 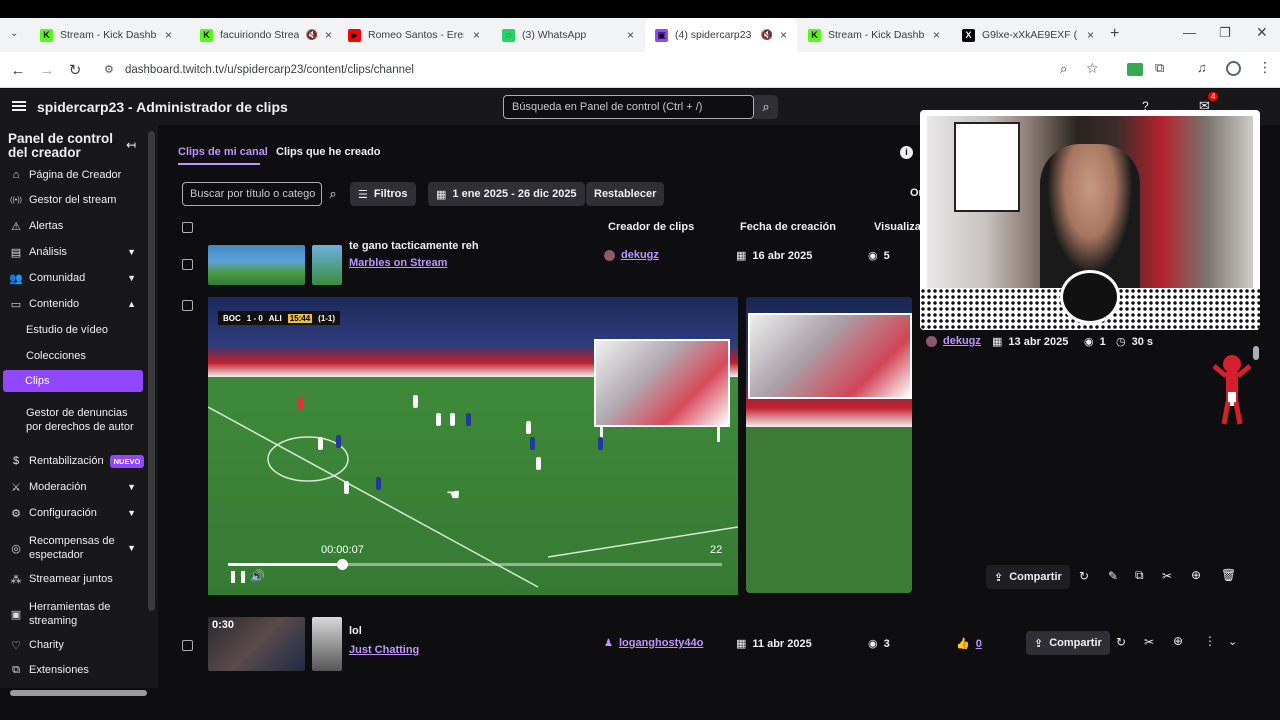 What do you see at coordinates (74, 645) in the screenshot?
I see `sidebar-item-charity: ♡ Charity` at bounding box center [74, 645].